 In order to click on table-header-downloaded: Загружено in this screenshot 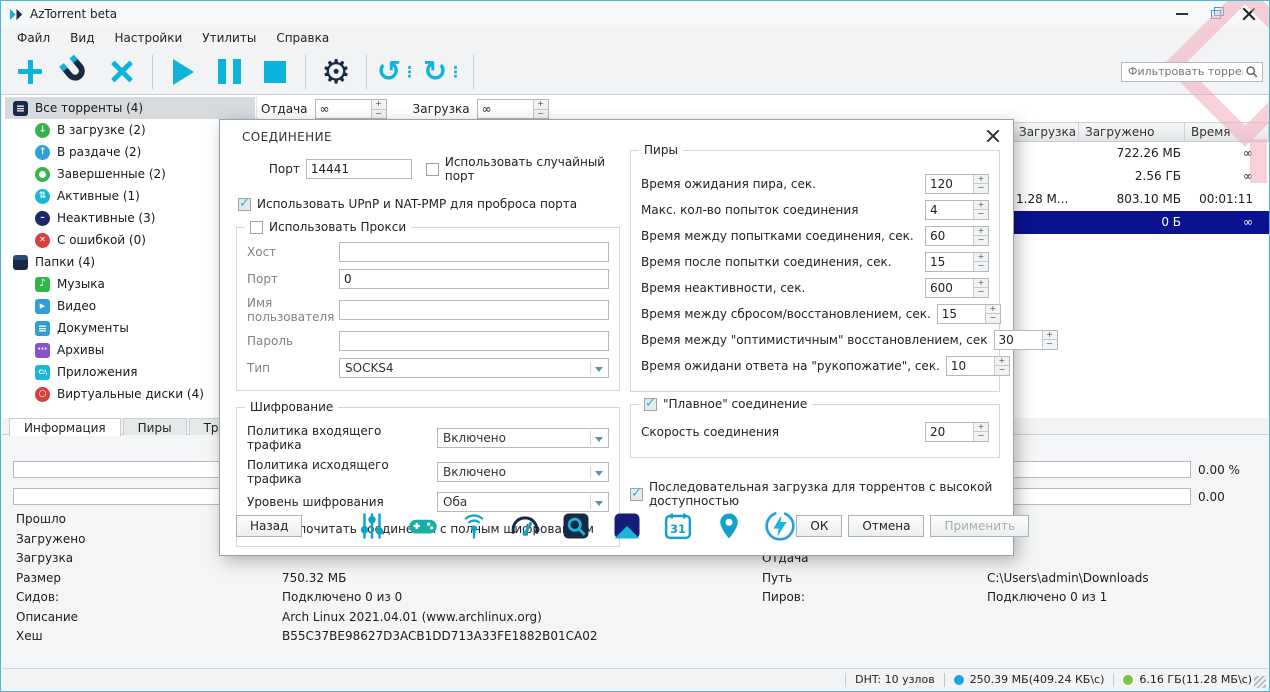, I will do `click(1132, 132)`.